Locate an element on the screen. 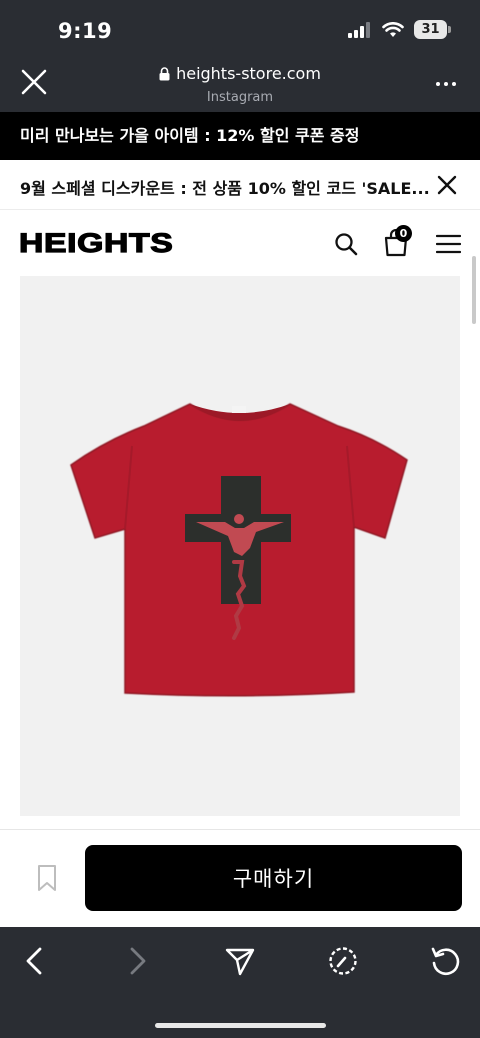 This screenshot has height=1038, width=480. menu-icon is located at coordinates (448, 244).